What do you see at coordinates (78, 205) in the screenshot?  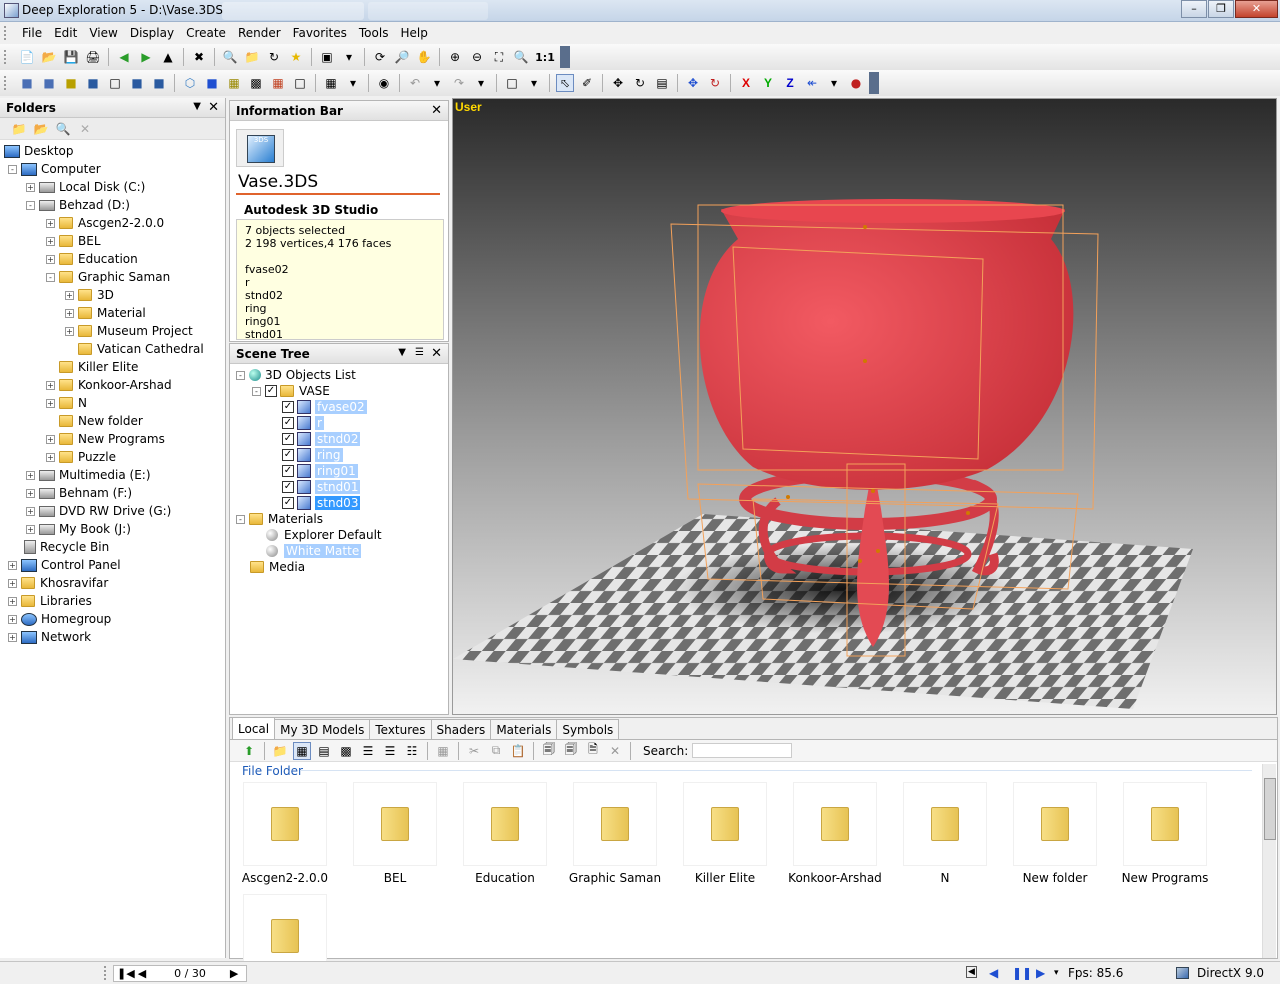 I see `tree-item-behzad: - Behzad (D:)` at bounding box center [78, 205].